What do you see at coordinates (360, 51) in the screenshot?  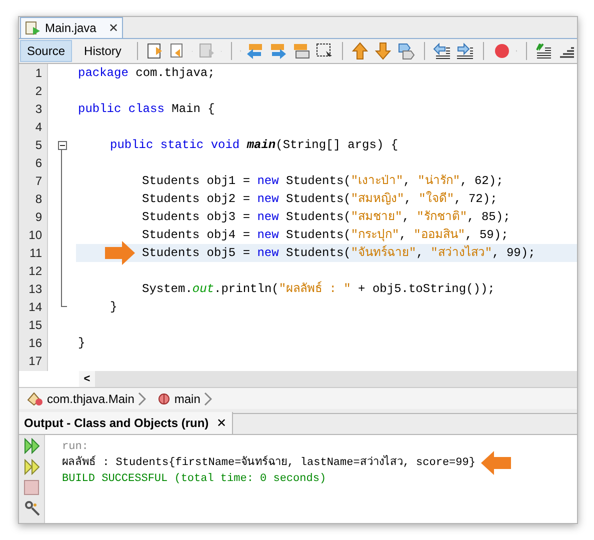 I see `up-arrow-icon` at bounding box center [360, 51].